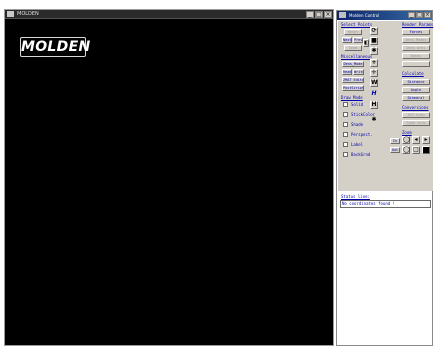 The image size is (435, 346). I want to click on close-button: ×, so click(328, 14).